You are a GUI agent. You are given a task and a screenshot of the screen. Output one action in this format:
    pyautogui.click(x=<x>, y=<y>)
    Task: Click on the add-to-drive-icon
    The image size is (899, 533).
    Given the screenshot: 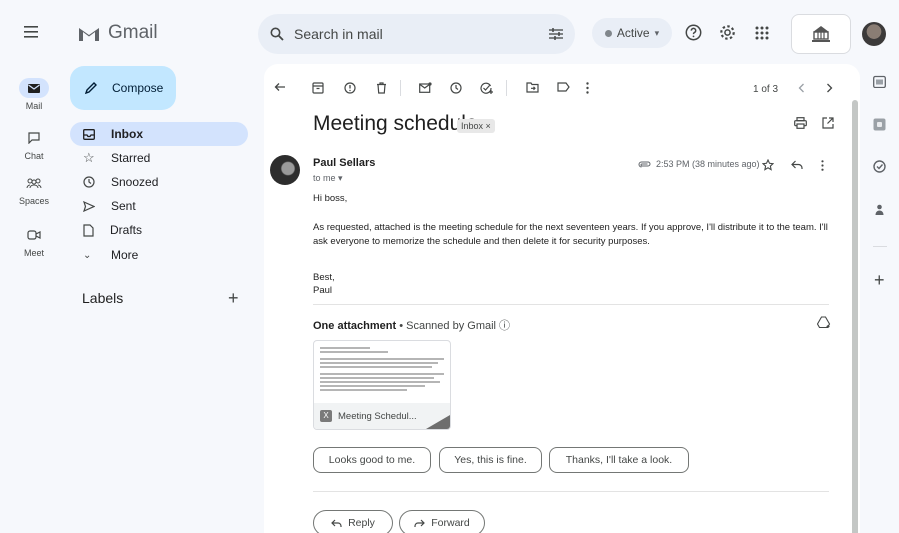 What is the action you would take?
    pyautogui.click(x=824, y=322)
    